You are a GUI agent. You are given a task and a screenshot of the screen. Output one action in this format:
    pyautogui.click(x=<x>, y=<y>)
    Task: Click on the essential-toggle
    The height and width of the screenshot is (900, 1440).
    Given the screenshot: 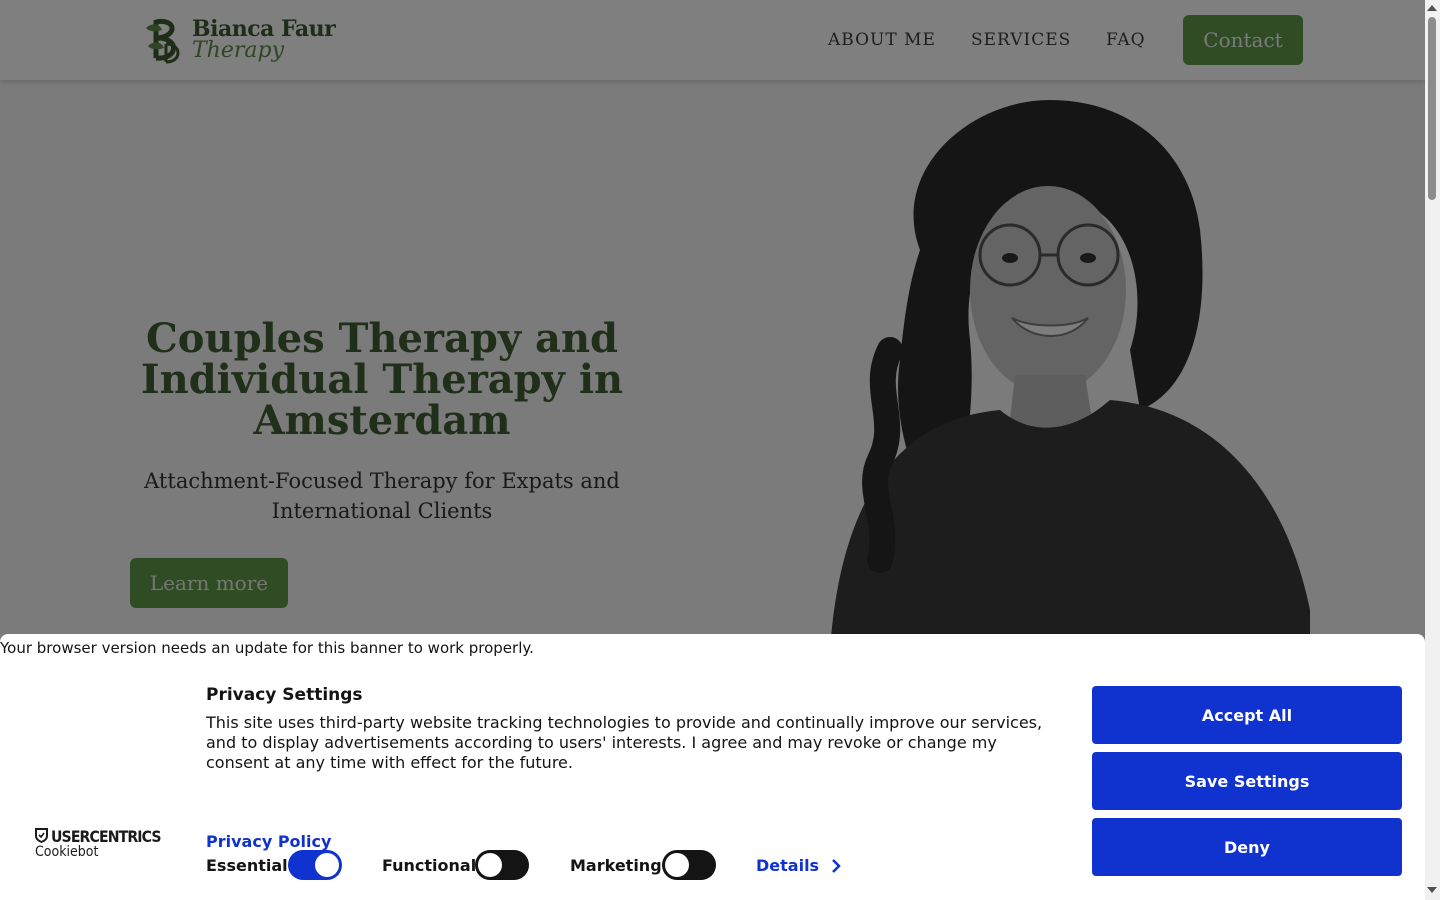 What is the action you would take?
    pyautogui.click(x=315, y=865)
    